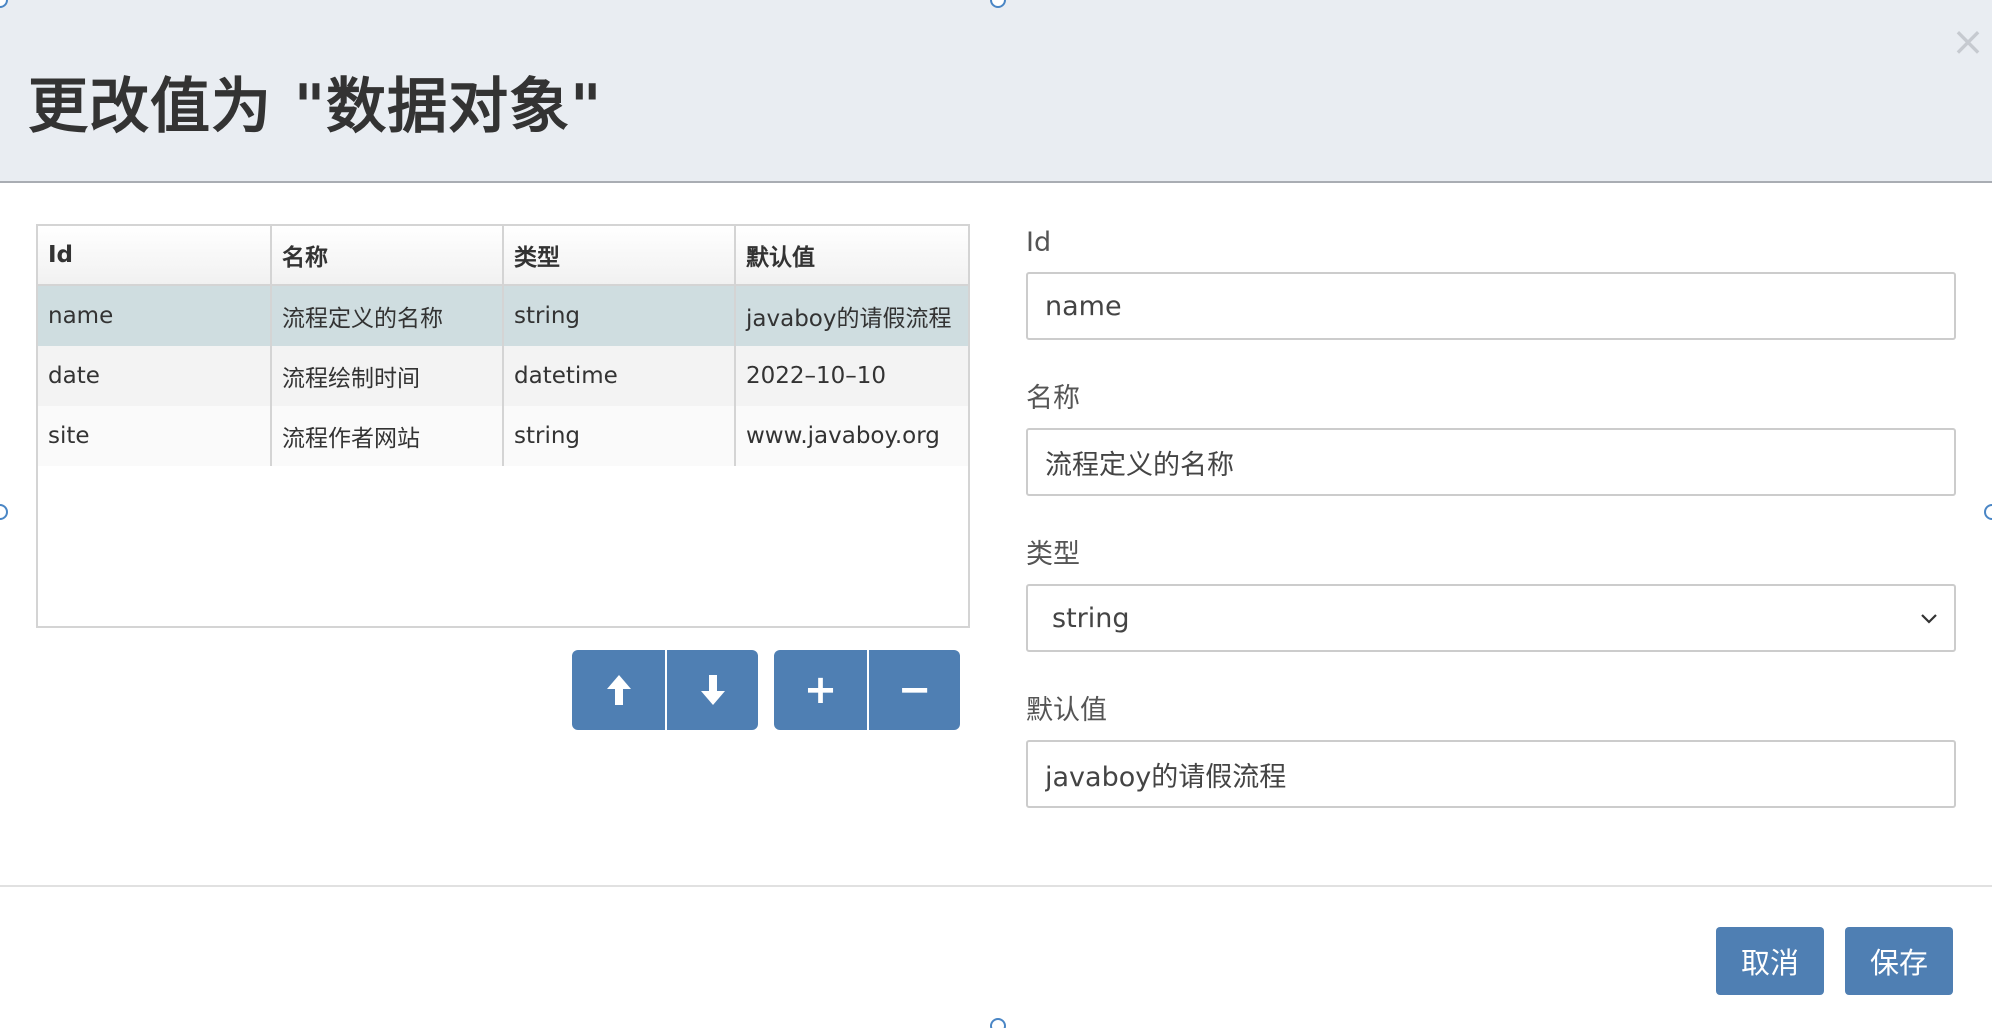  Describe the element at coordinates (1491, 306) in the screenshot. I see `id-input` at that location.